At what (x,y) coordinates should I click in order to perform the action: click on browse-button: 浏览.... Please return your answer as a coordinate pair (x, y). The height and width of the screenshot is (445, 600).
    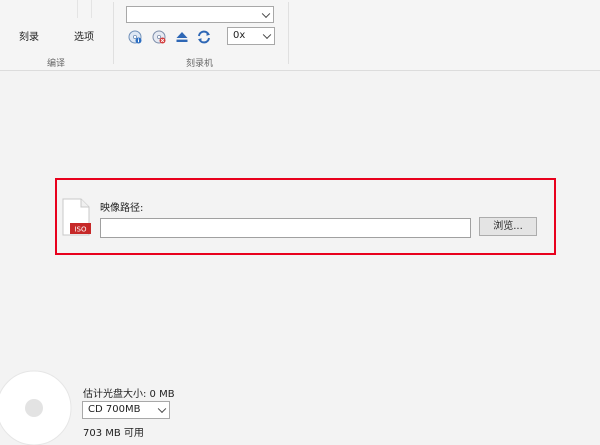
    Looking at the image, I should click on (508, 226).